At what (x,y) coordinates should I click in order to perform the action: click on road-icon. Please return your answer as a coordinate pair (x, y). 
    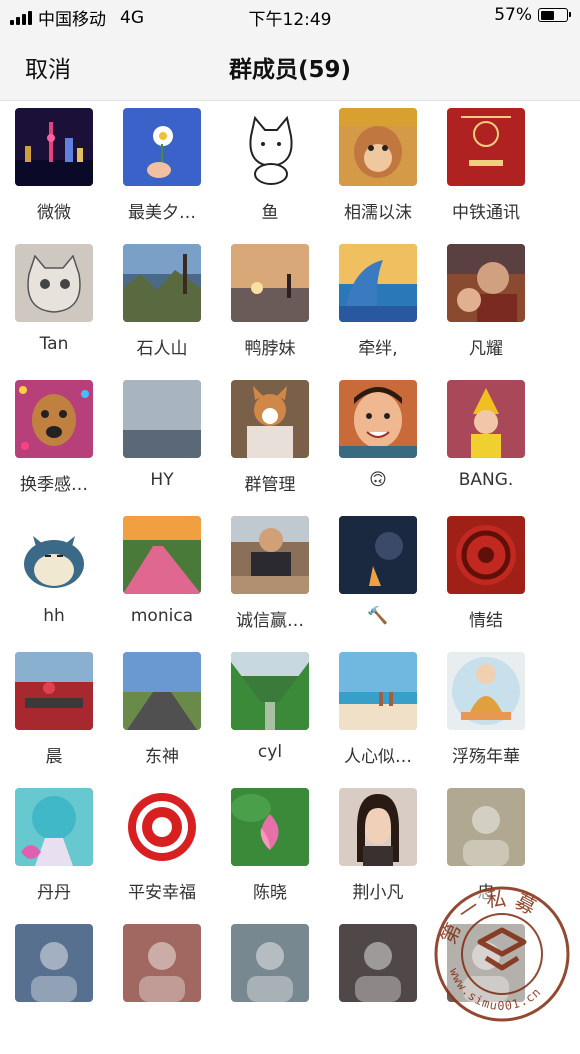
    Looking at the image, I should click on (162, 691).